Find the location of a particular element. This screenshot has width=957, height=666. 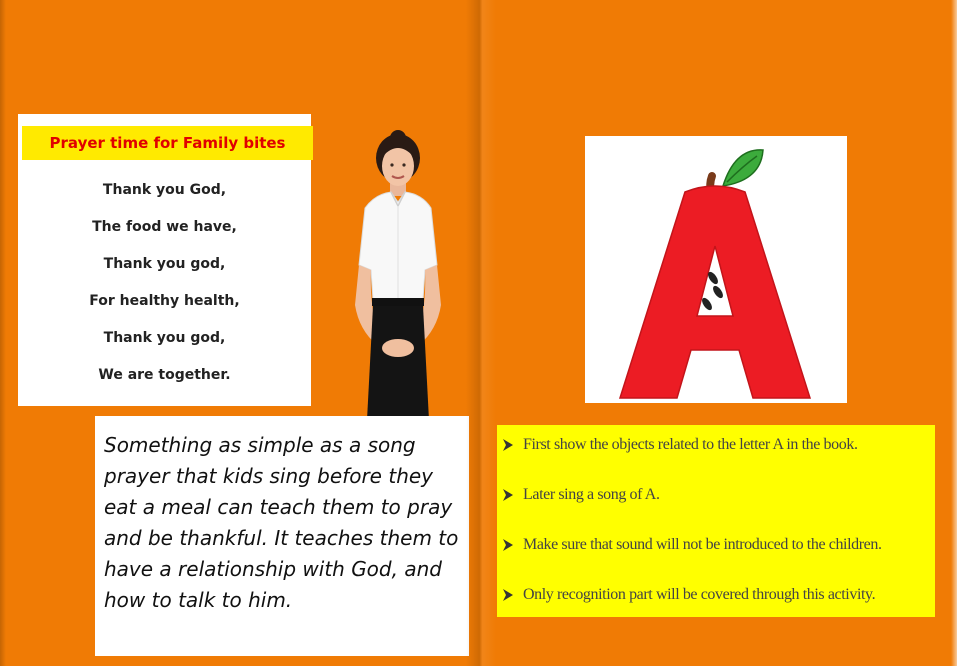

prayer-title: Prayer time for Family bites is located at coordinates (167, 143).